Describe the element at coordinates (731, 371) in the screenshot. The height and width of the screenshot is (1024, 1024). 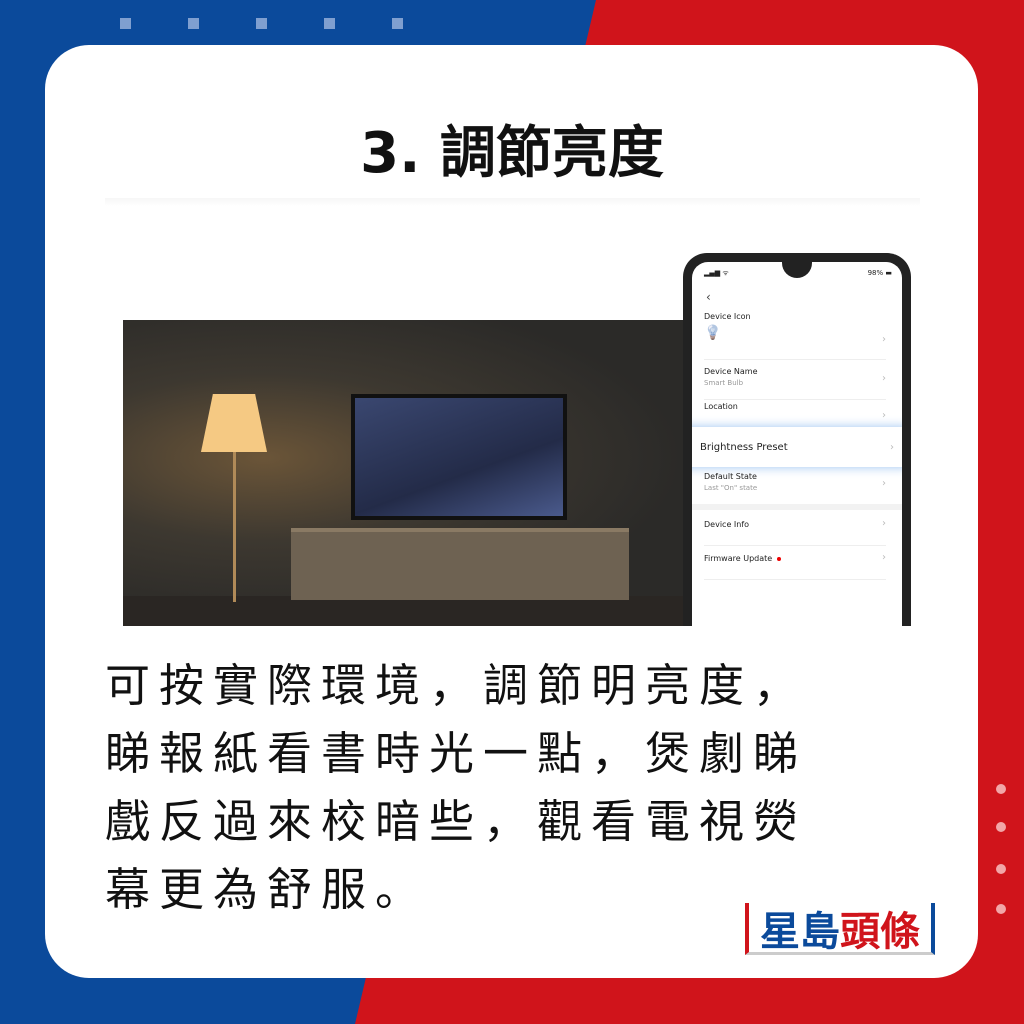
I see `row-label: Device Name` at that location.